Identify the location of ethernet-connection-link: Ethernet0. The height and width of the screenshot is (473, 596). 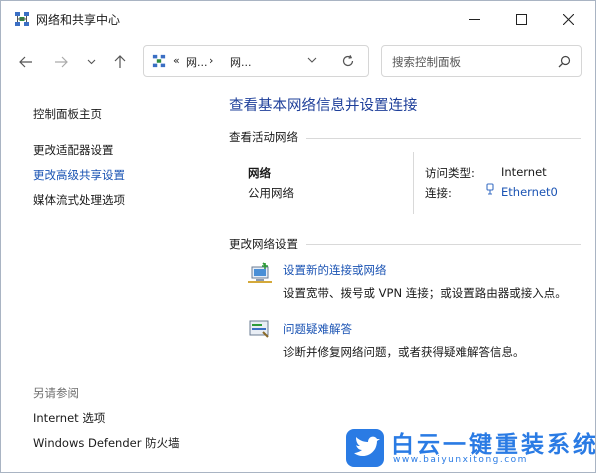
(529, 192).